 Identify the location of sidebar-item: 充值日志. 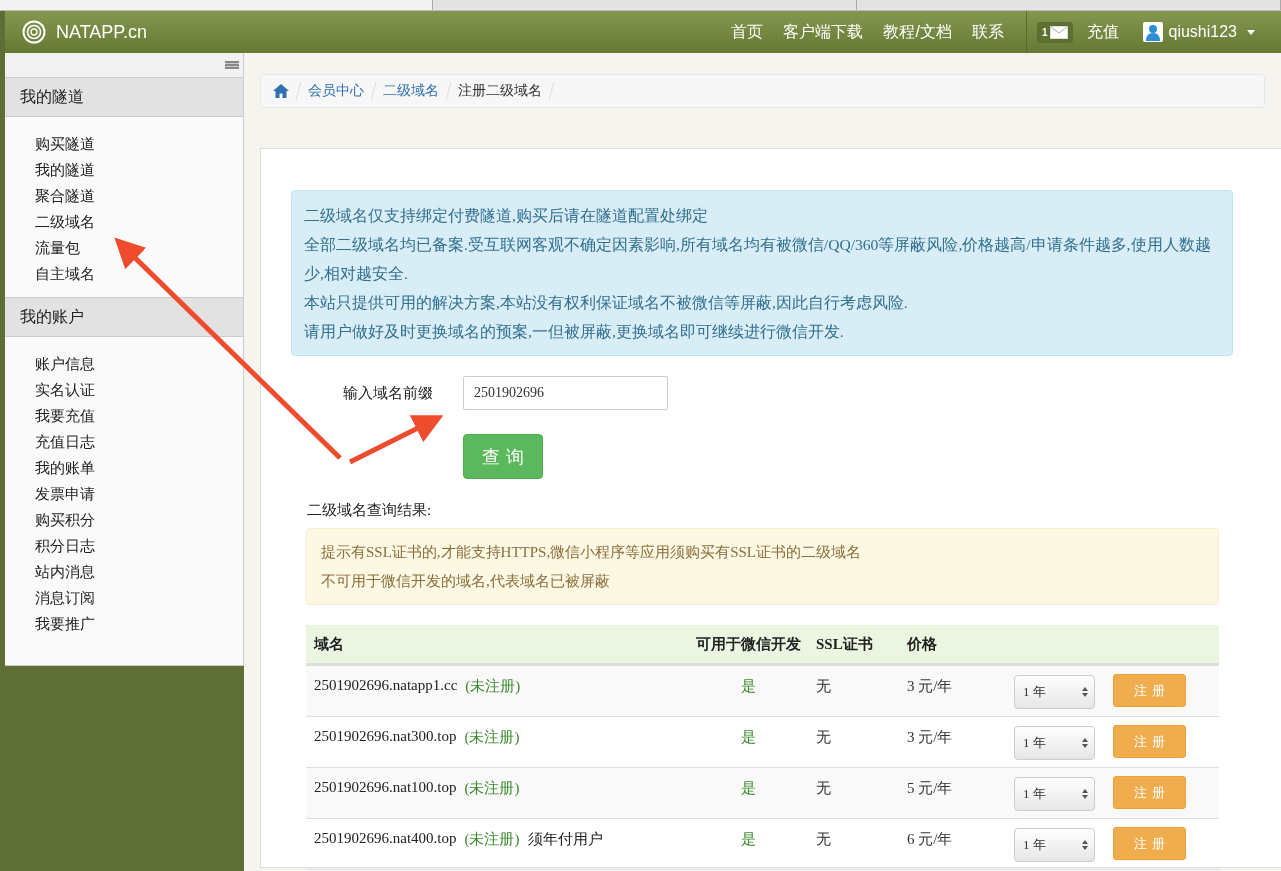
(65, 442).